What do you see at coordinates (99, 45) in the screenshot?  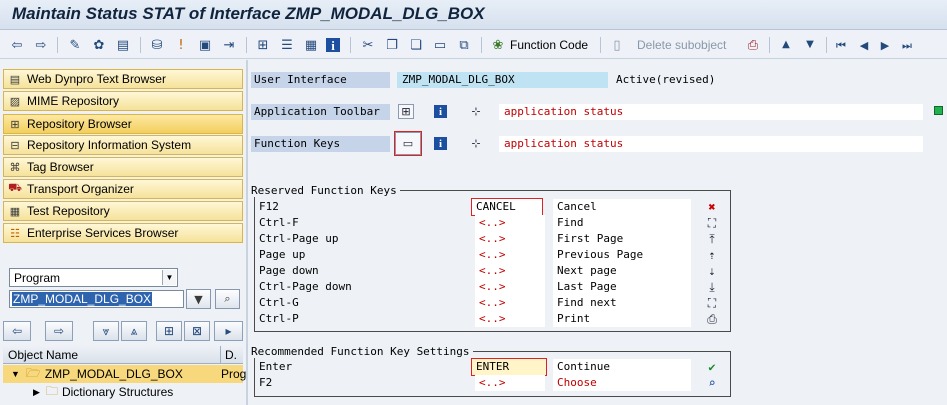 I see `activate-icon: ✿` at bounding box center [99, 45].